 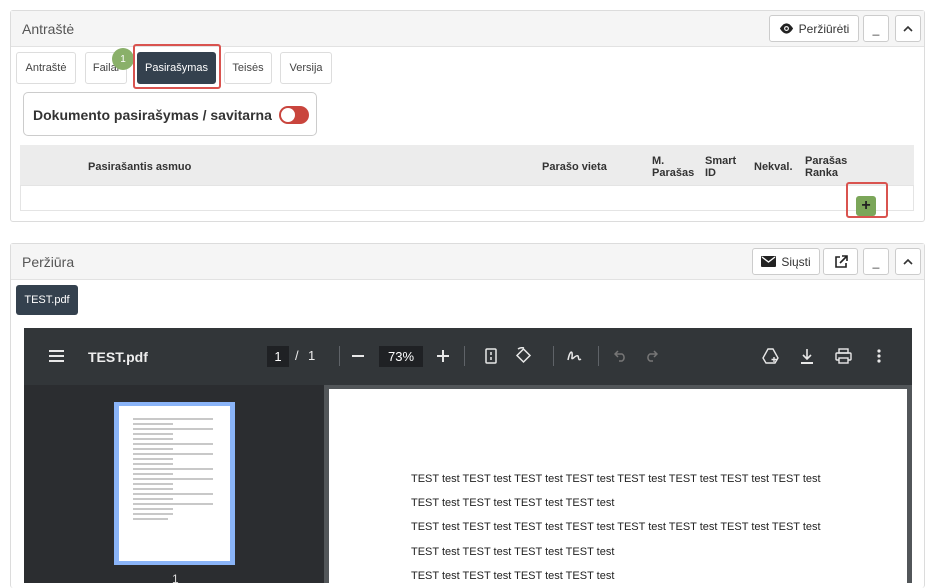 I want to click on rotate-icon, so click(x=523, y=355).